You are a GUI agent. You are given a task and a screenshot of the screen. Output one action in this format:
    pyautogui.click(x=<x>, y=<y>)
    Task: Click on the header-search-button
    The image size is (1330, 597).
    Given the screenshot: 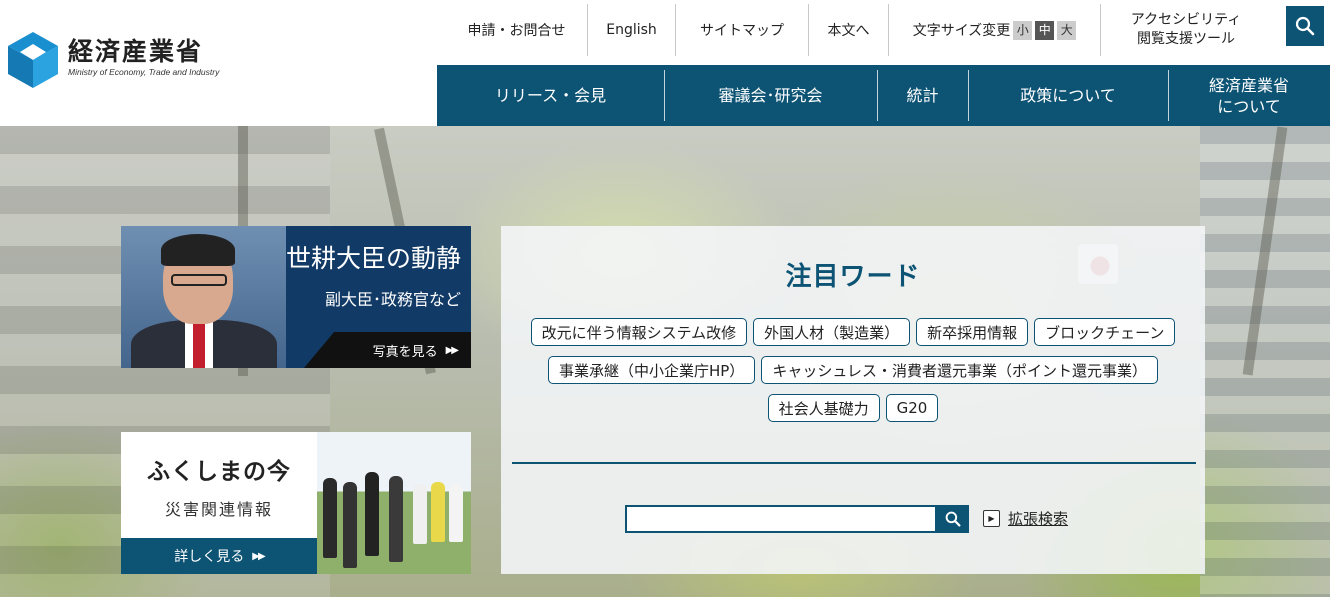 What is the action you would take?
    pyautogui.click(x=1305, y=26)
    